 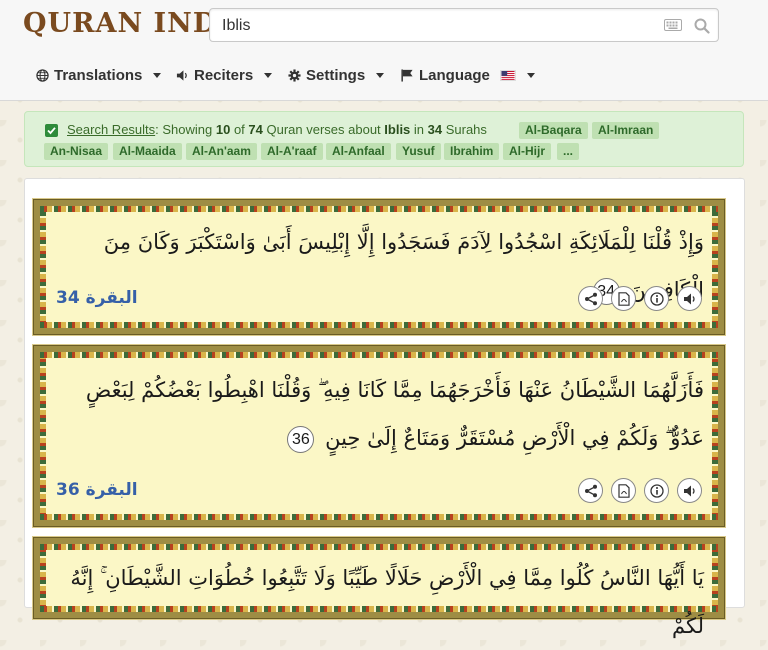 I want to click on translations-label: Translations, so click(x=98, y=75).